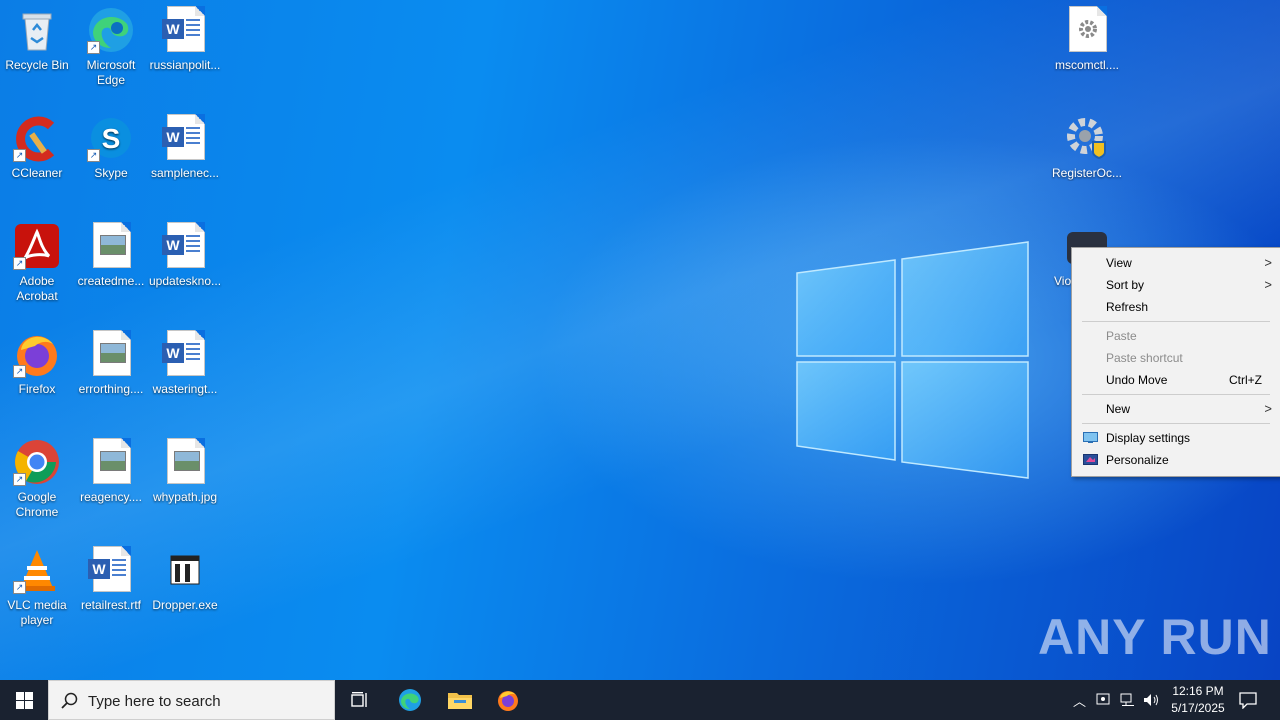  What do you see at coordinates (185, 570) in the screenshot?
I see `exe-file-icon` at bounding box center [185, 570].